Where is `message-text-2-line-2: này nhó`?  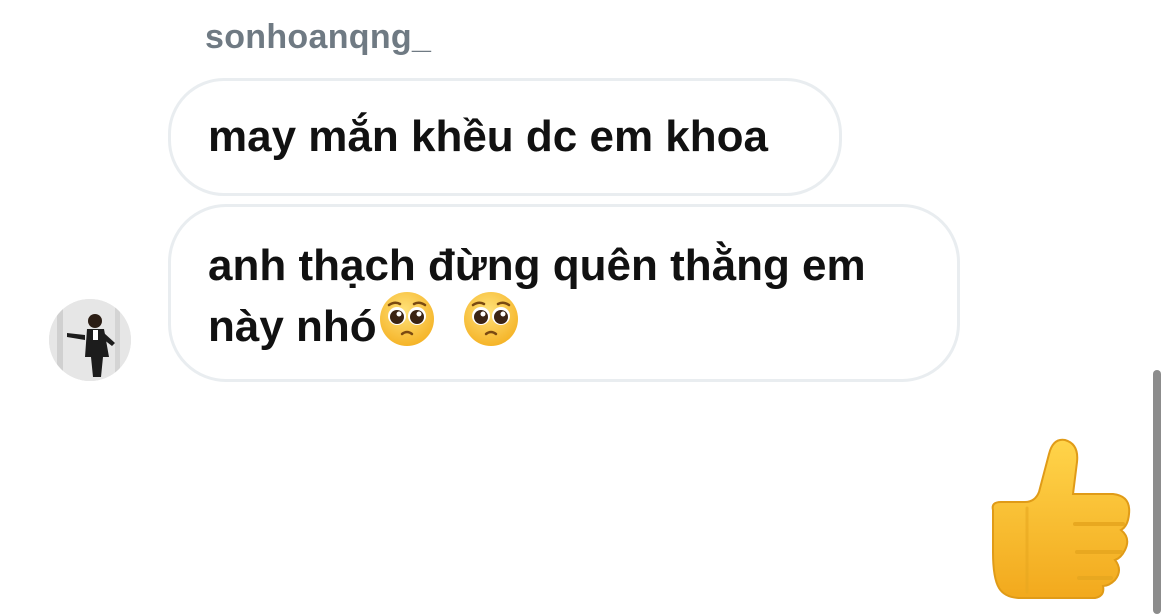
message-text-2-line-2: này nhó is located at coordinates (582, 328).